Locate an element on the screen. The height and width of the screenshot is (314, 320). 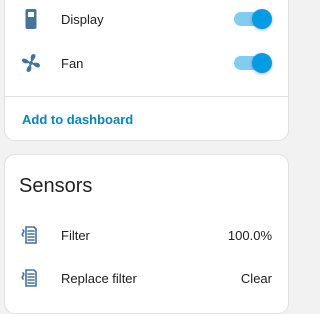
control-row-display: Display is located at coordinates (146, 19).